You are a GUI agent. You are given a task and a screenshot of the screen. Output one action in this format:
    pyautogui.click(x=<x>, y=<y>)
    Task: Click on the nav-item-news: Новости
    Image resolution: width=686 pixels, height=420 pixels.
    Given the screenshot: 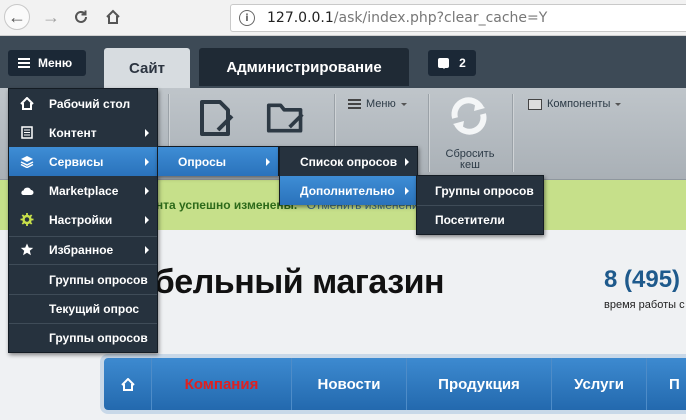 What is the action you would take?
    pyautogui.click(x=349, y=384)
    